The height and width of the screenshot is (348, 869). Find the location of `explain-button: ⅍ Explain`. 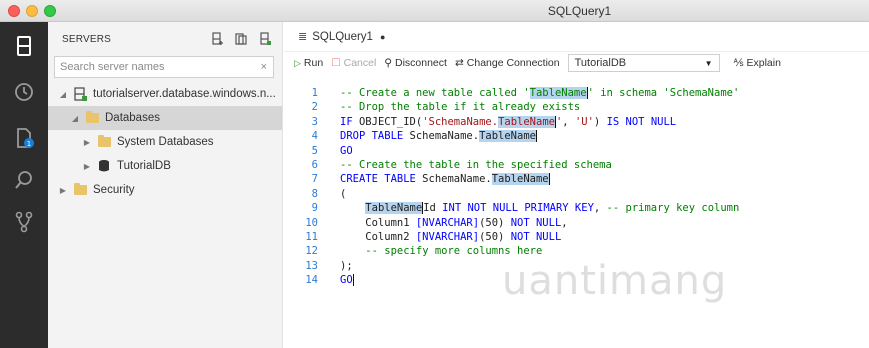

explain-button: ⅍ Explain is located at coordinates (757, 63).